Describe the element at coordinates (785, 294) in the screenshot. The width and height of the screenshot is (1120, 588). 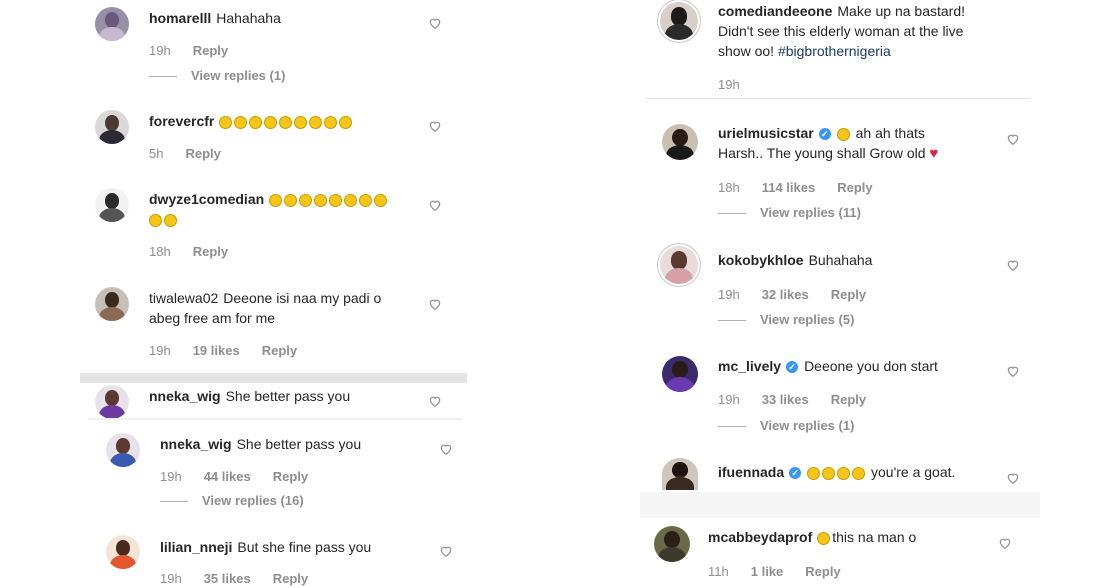
I see `likes-count: 32 likes` at that location.